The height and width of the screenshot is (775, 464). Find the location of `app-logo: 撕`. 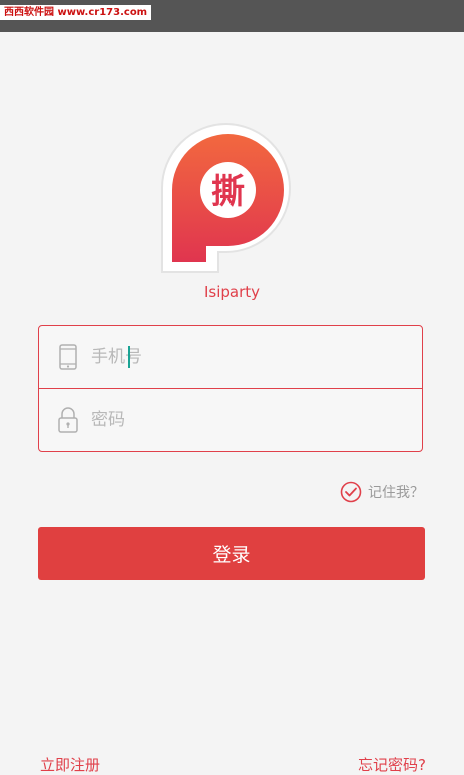

app-logo: 撕 is located at coordinates (231, 198).